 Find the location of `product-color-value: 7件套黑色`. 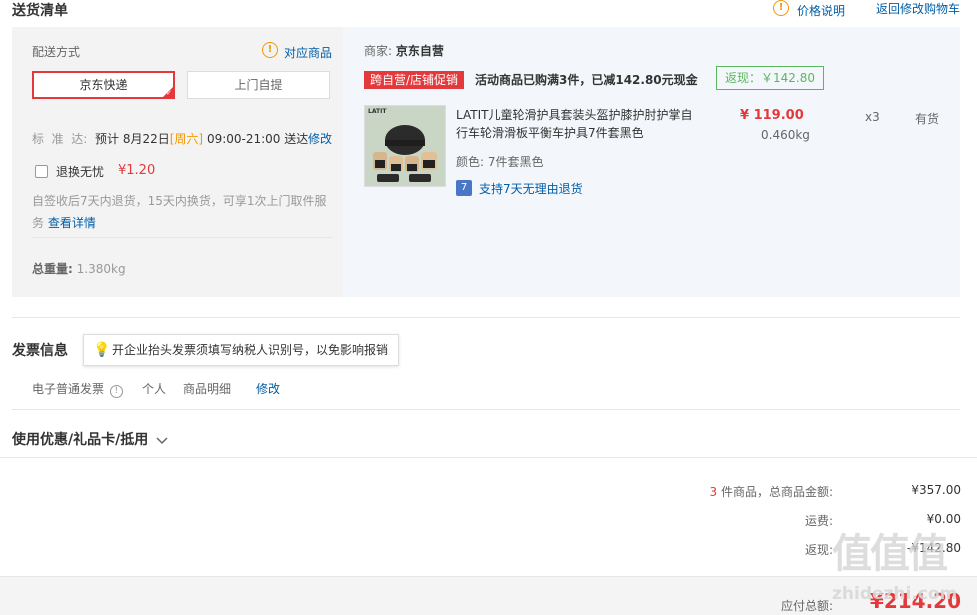

product-color-value: 7件套黑色 is located at coordinates (515, 162).